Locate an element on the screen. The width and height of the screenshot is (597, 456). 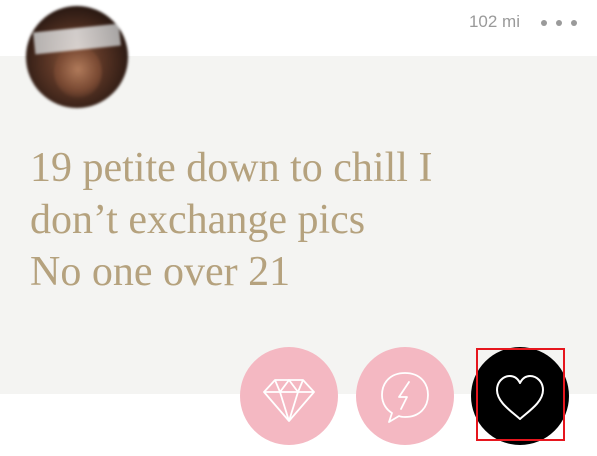
distance-label: 102 mi is located at coordinates (494, 21).